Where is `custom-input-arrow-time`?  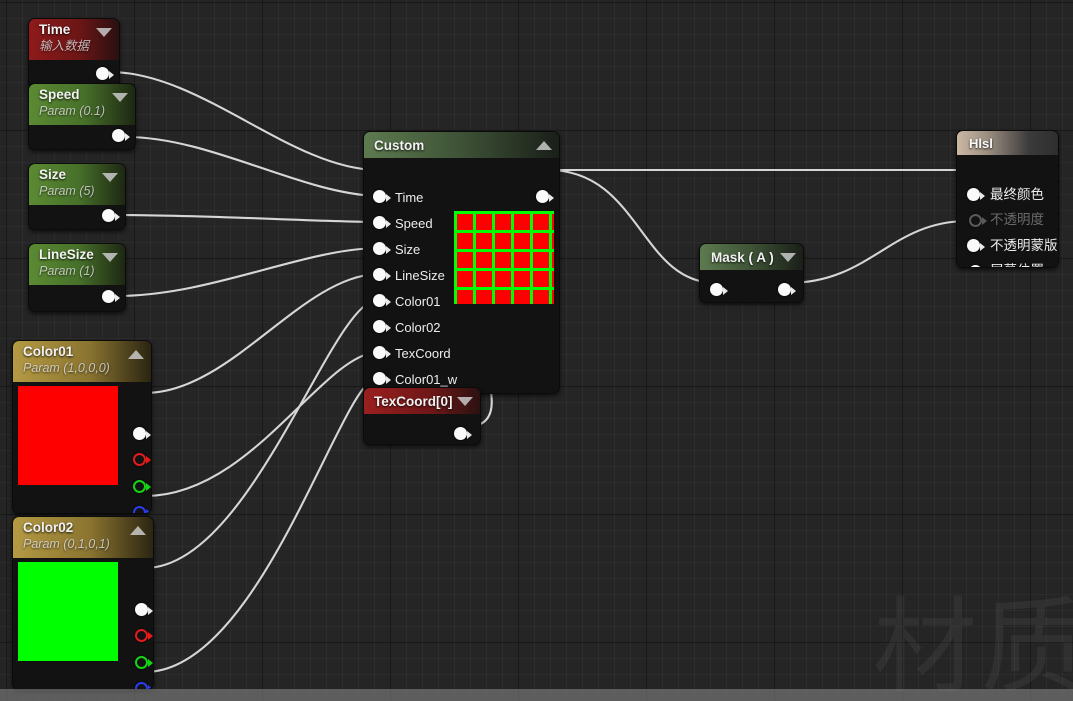
custom-input-arrow-time is located at coordinates (388, 198).